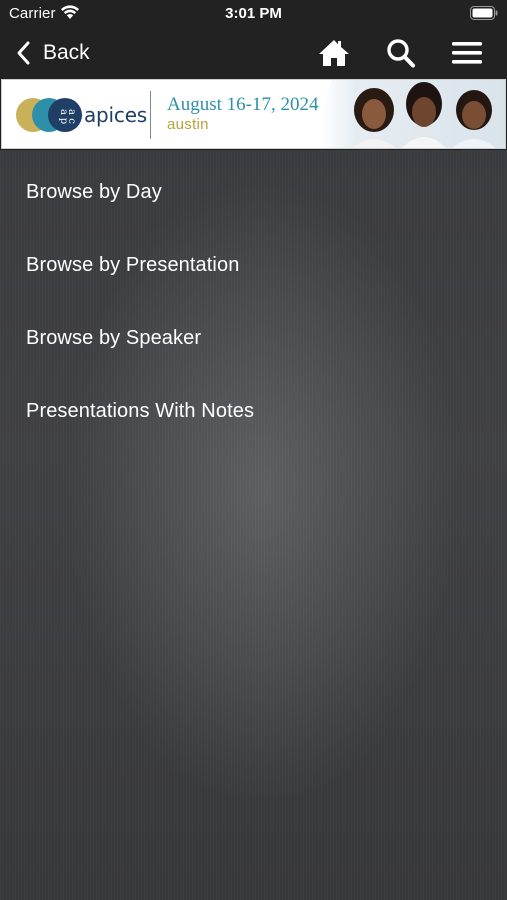  What do you see at coordinates (133, 265) in the screenshot?
I see `menu-item-label: Browse by Presentation` at bounding box center [133, 265].